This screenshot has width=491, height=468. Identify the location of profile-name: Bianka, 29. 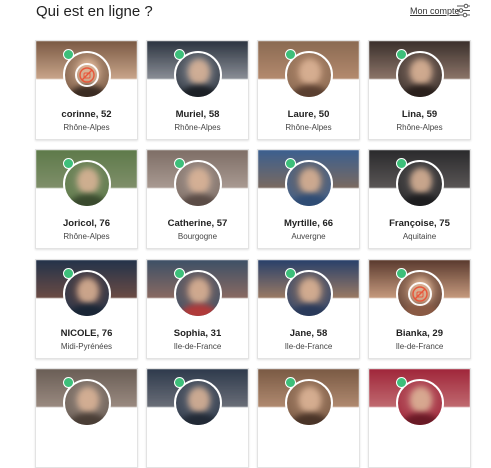
(419, 333).